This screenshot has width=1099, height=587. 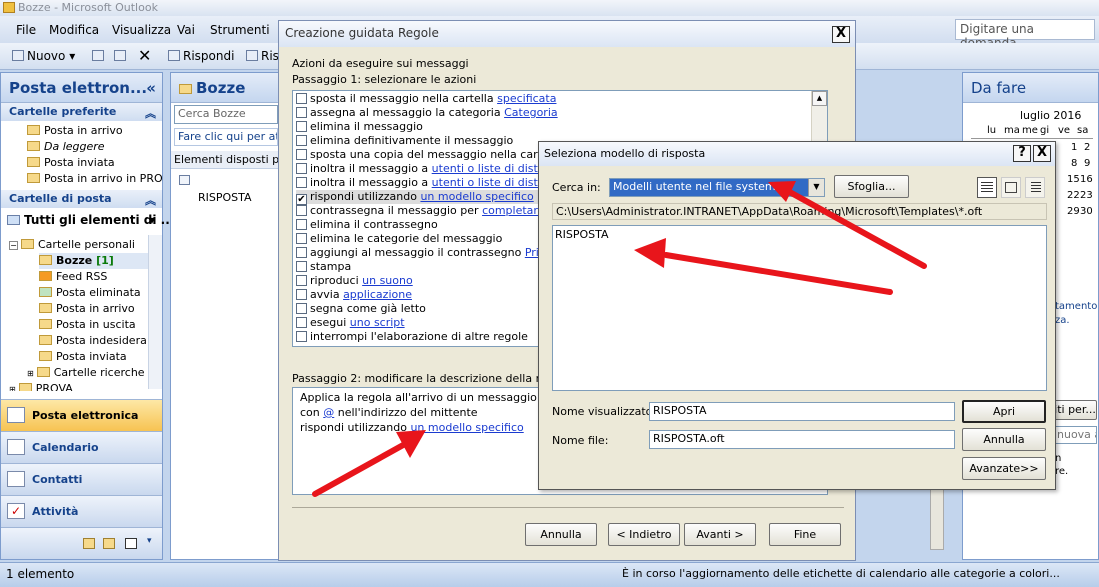 What do you see at coordinates (1087, 147) in the screenshot?
I see `day-2: 2` at bounding box center [1087, 147].